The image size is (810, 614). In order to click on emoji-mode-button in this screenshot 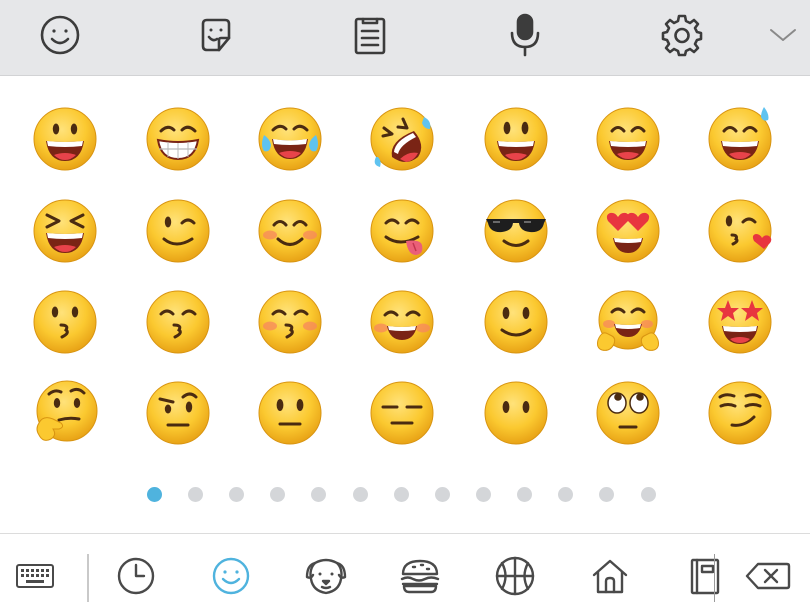, I will do `click(60, 35)`.